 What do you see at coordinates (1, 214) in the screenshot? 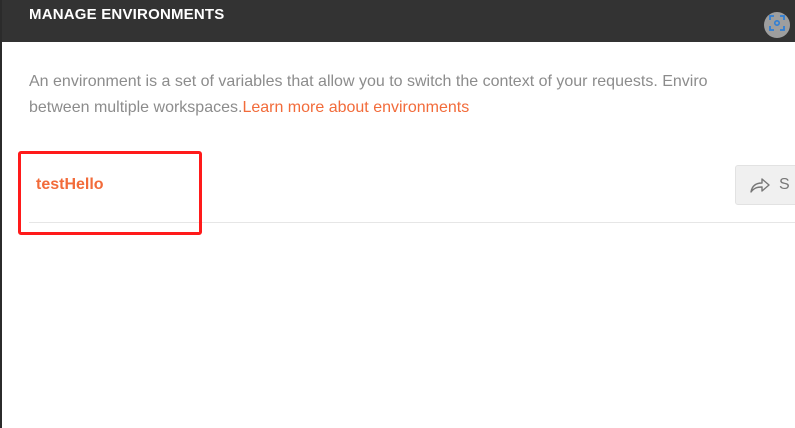
I see `window-left-border` at bounding box center [1, 214].